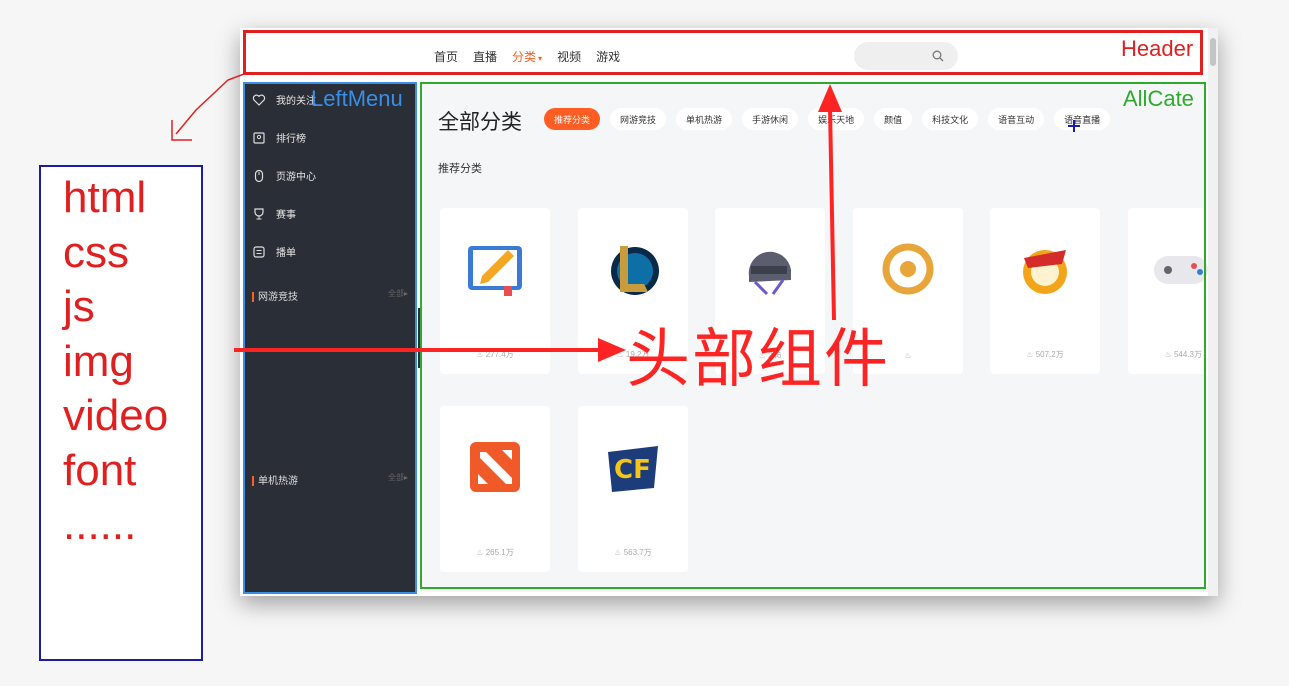 This screenshot has height=686, width=1289. I want to click on asset-item: video, so click(116, 415).